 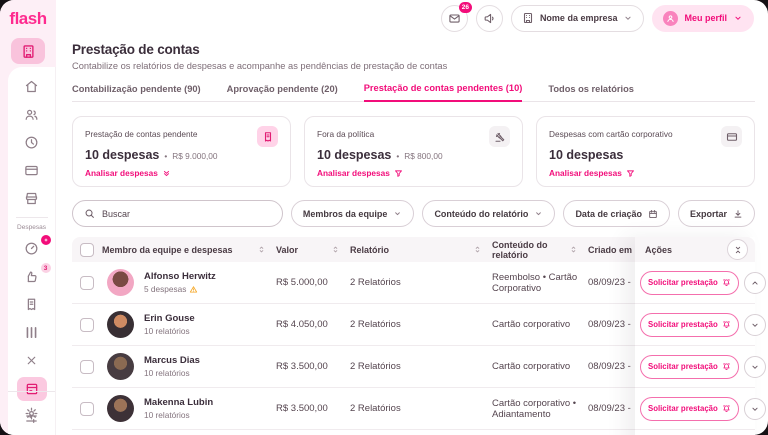 I want to click on column-header-member: Membro da equipe e despesas, so click(x=167, y=249).